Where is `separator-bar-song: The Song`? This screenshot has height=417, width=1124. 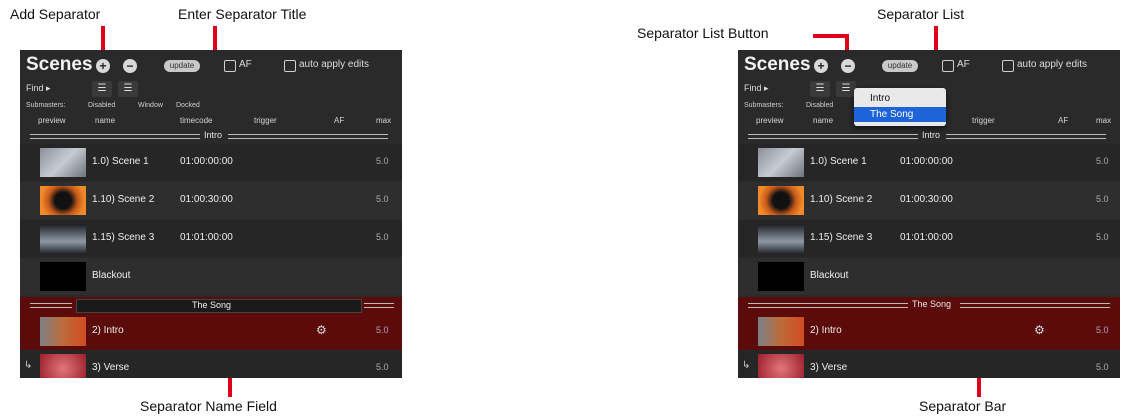
separator-bar-song: The Song is located at coordinates (929, 305).